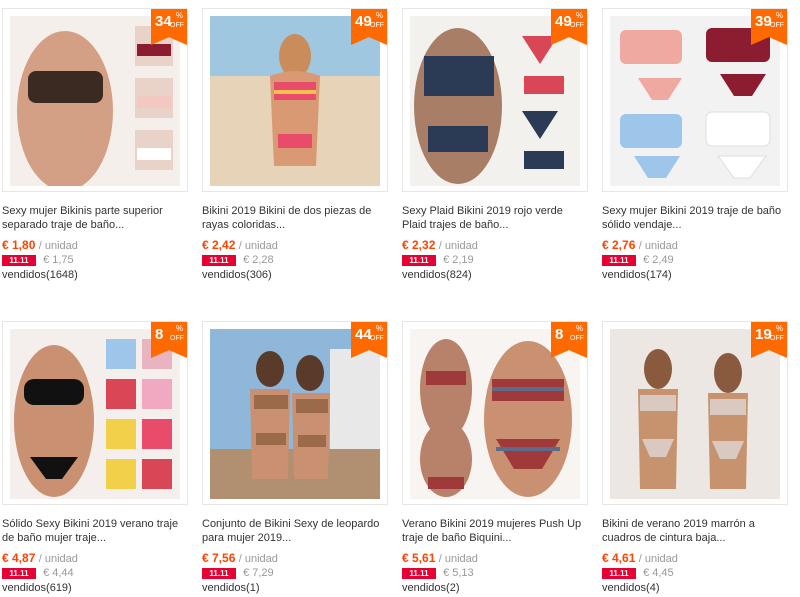  I want to click on promo-price: € 2,19, so click(458, 260).